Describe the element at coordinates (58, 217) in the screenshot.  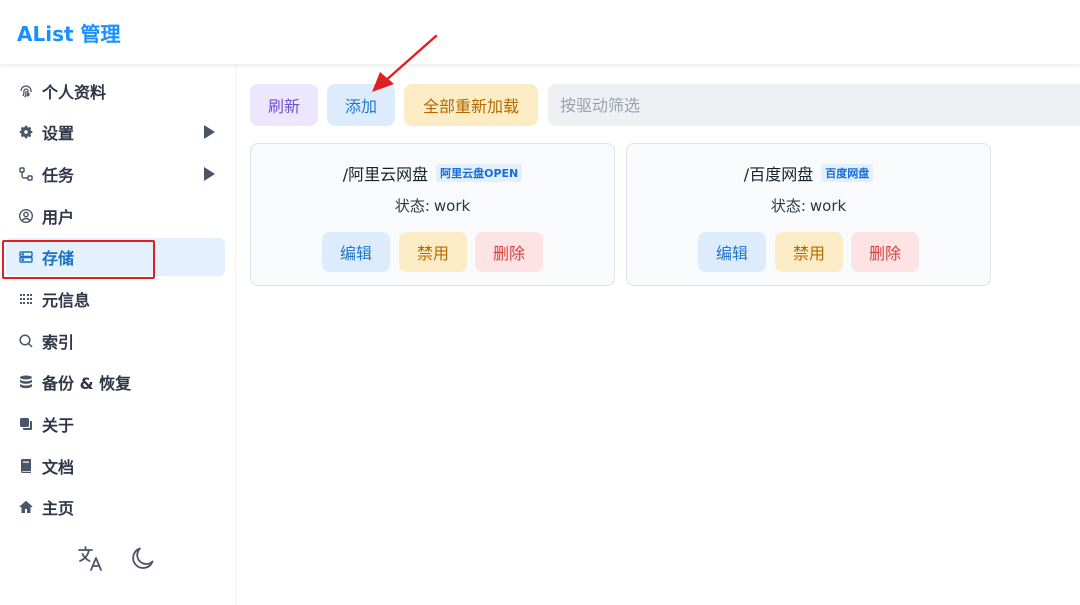
I see `sidebar-item-label: 用户` at that location.